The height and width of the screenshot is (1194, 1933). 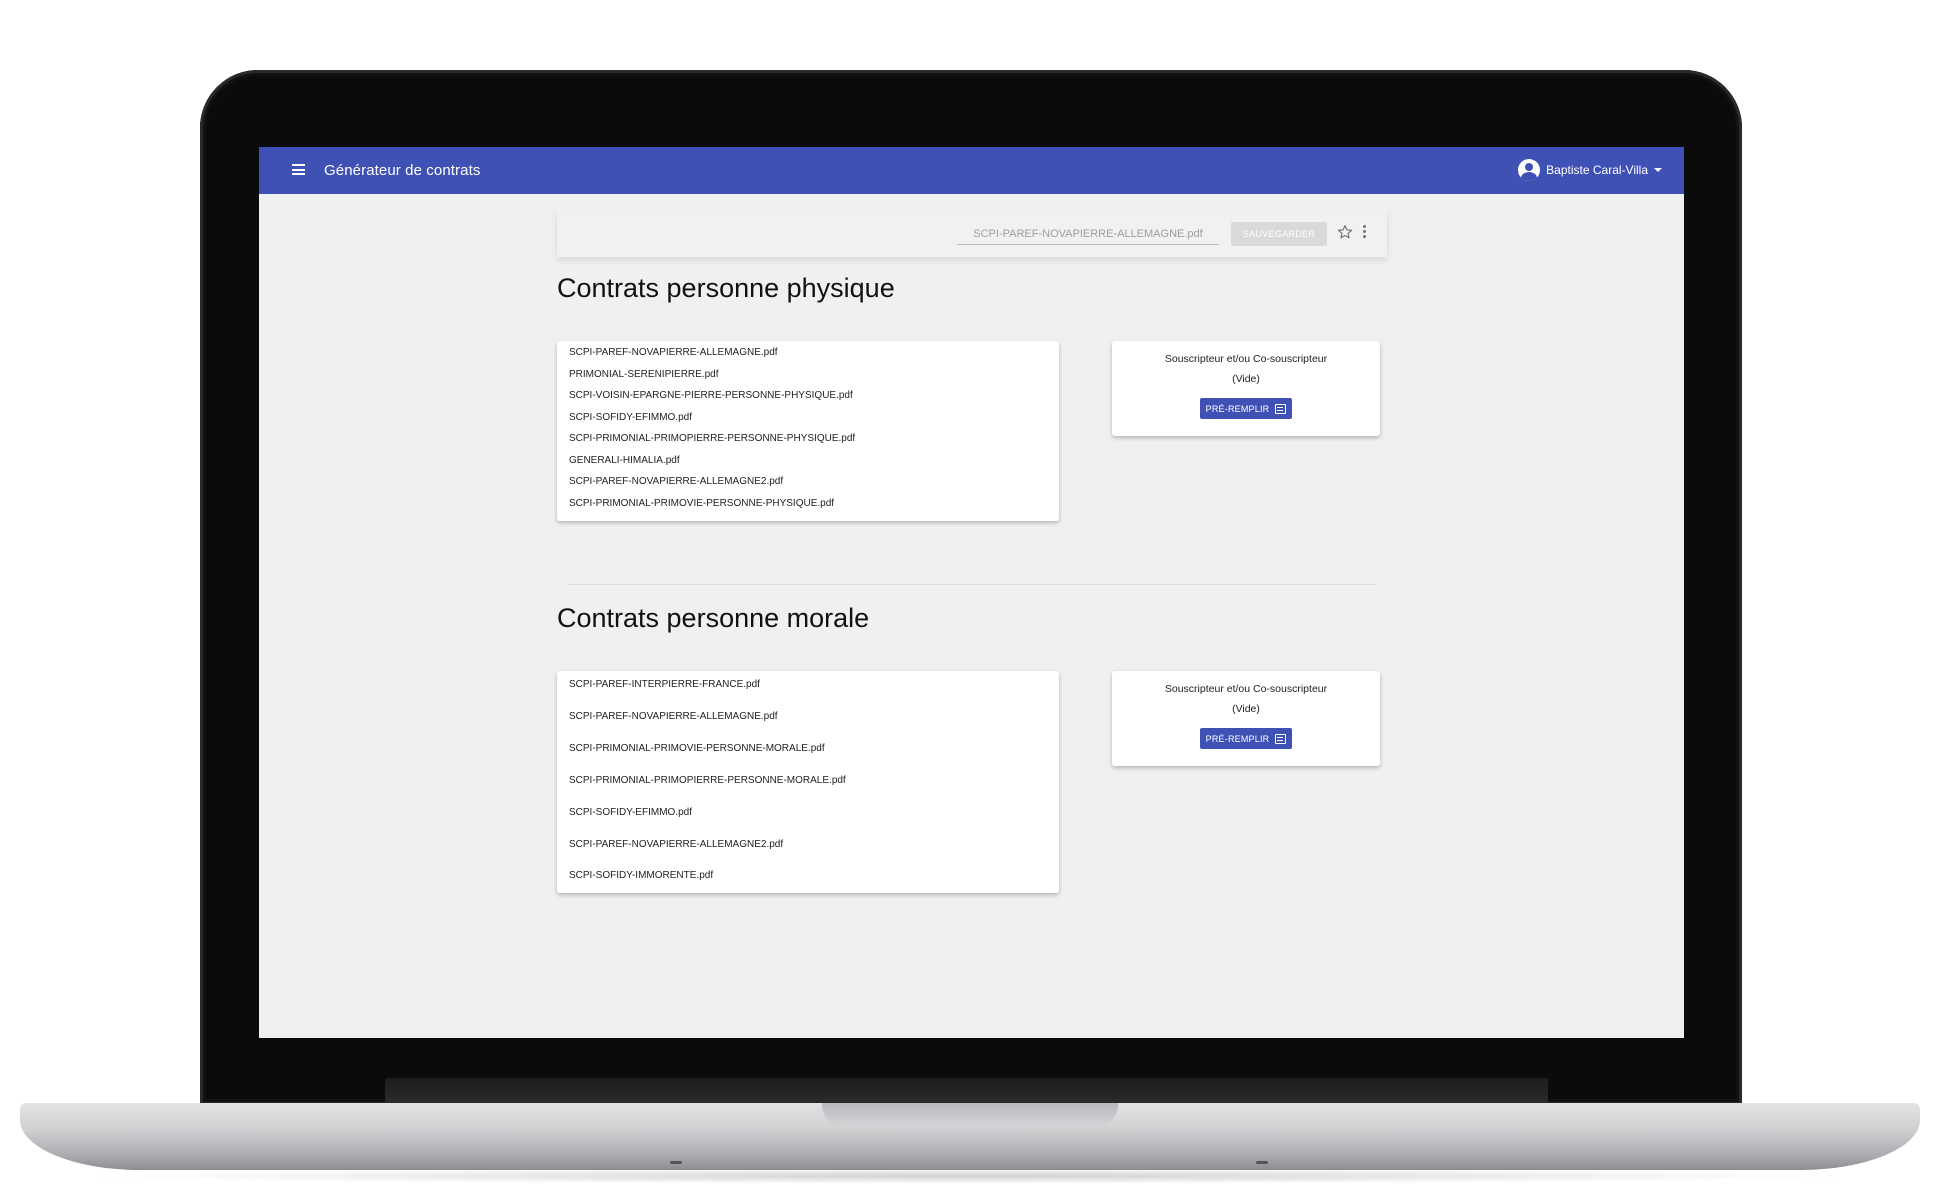 What do you see at coordinates (726, 288) in the screenshot?
I see `section-title-physique: Contrats personne physique` at bounding box center [726, 288].